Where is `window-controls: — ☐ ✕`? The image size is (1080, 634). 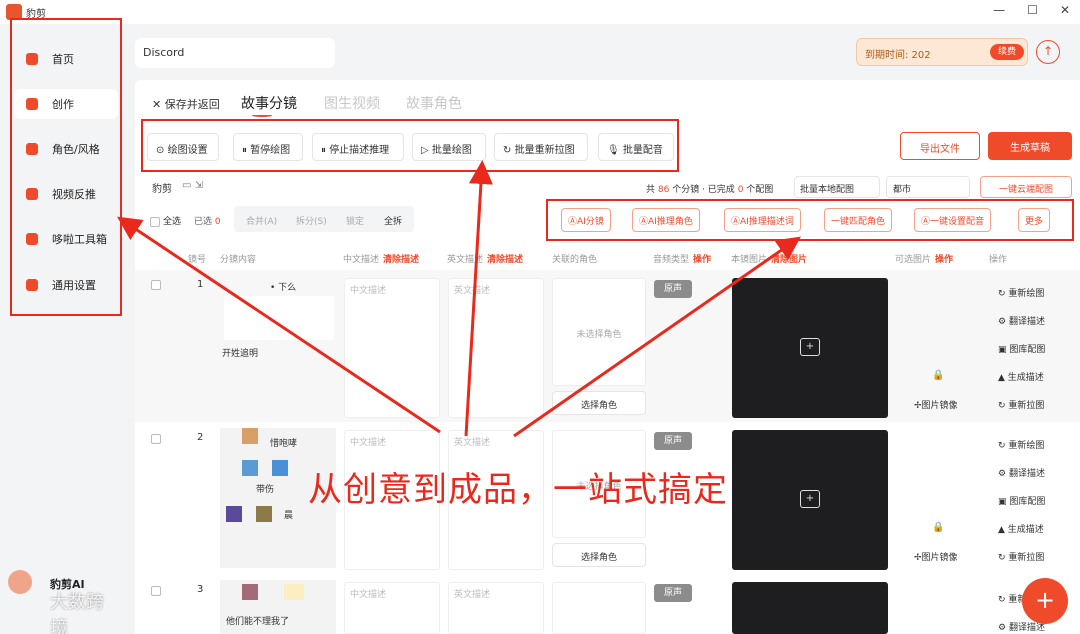 window-controls: — ☐ ✕ is located at coordinates (1031, 10).